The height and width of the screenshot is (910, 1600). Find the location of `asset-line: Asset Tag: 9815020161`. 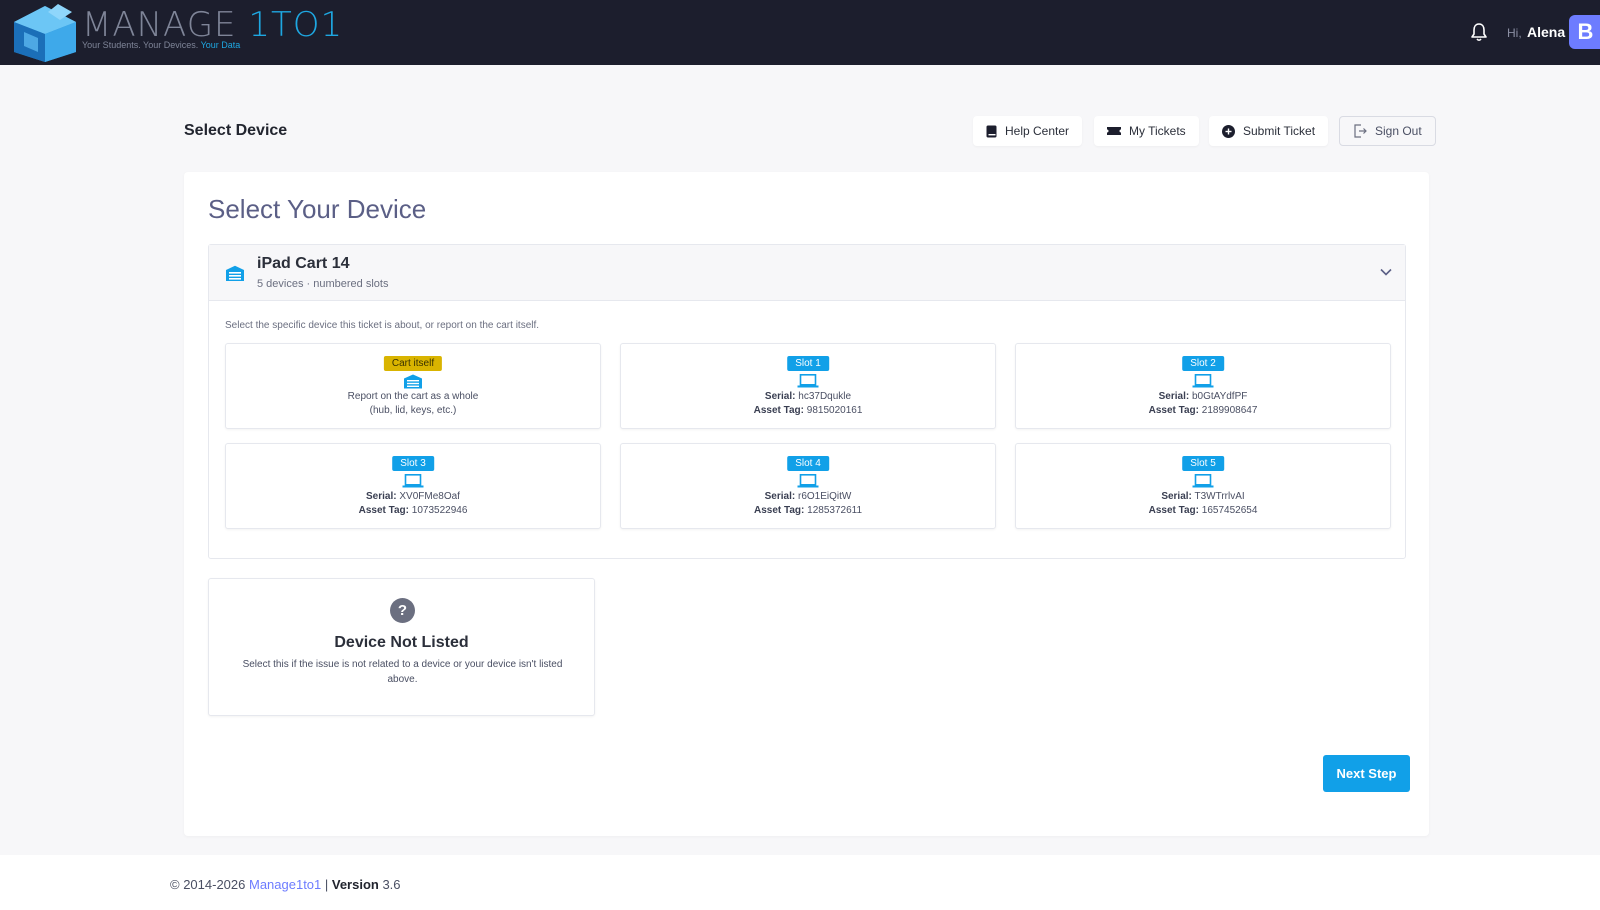

asset-line: Asset Tag: 9815020161 is located at coordinates (808, 410).